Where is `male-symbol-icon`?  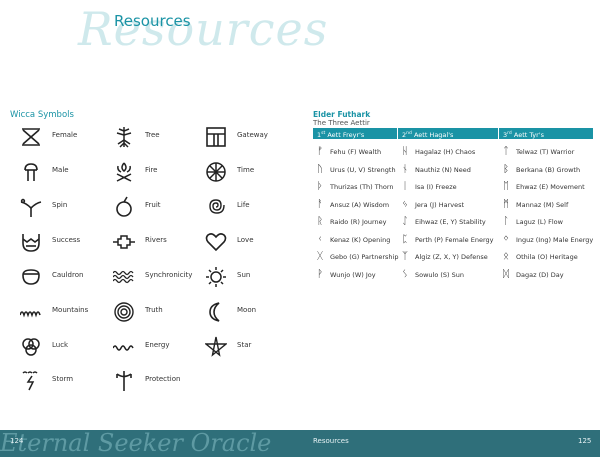
male-symbol-icon is located at coordinates (31, 172).